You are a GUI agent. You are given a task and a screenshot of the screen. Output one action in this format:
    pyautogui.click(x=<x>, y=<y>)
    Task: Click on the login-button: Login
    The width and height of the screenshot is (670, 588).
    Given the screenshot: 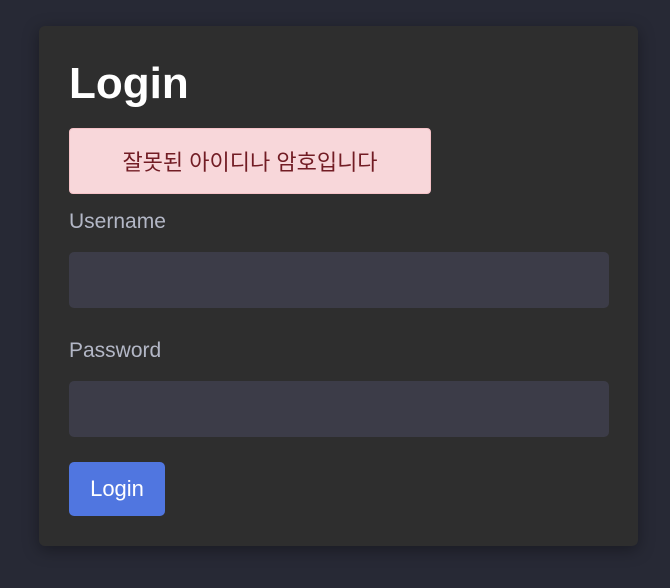 What is the action you would take?
    pyautogui.click(x=117, y=489)
    